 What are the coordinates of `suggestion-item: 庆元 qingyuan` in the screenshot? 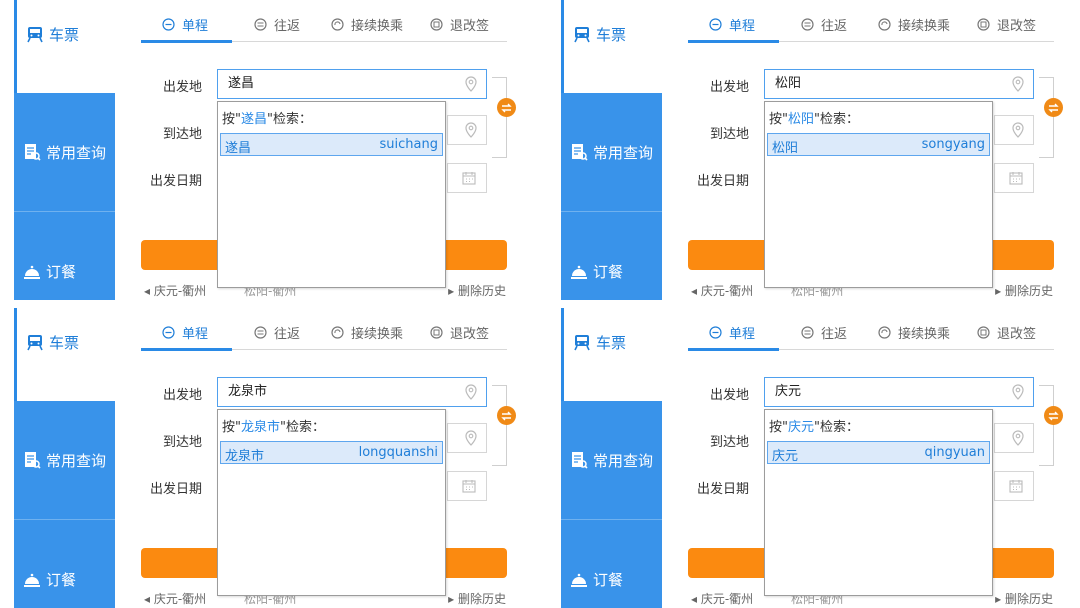 It's located at (878, 452).